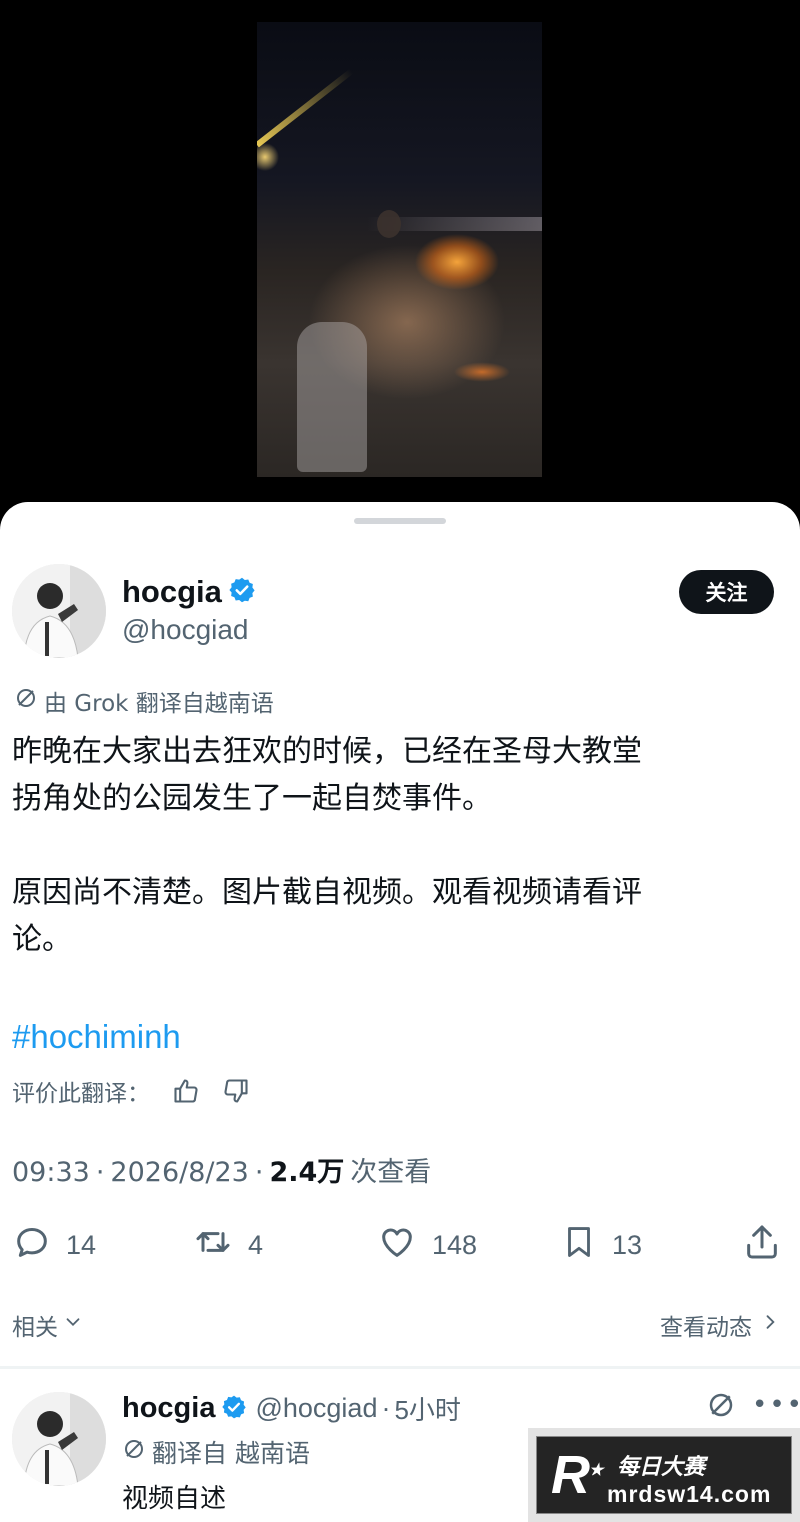 The width and height of the screenshot is (800, 1522). Describe the element at coordinates (400, 1367) in the screenshot. I see `divider` at that location.